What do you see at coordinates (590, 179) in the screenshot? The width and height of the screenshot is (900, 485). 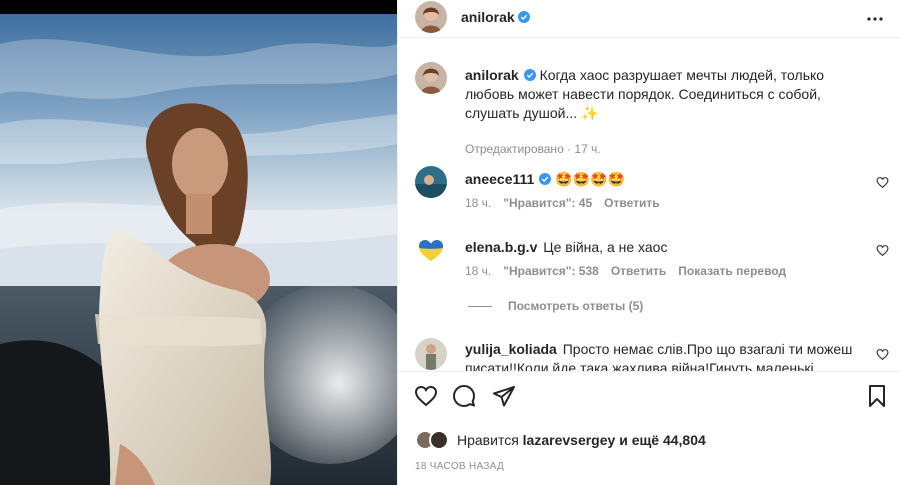 I see `comment-body: 🤩🤩🤩🤩` at bounding box center [590, 179].